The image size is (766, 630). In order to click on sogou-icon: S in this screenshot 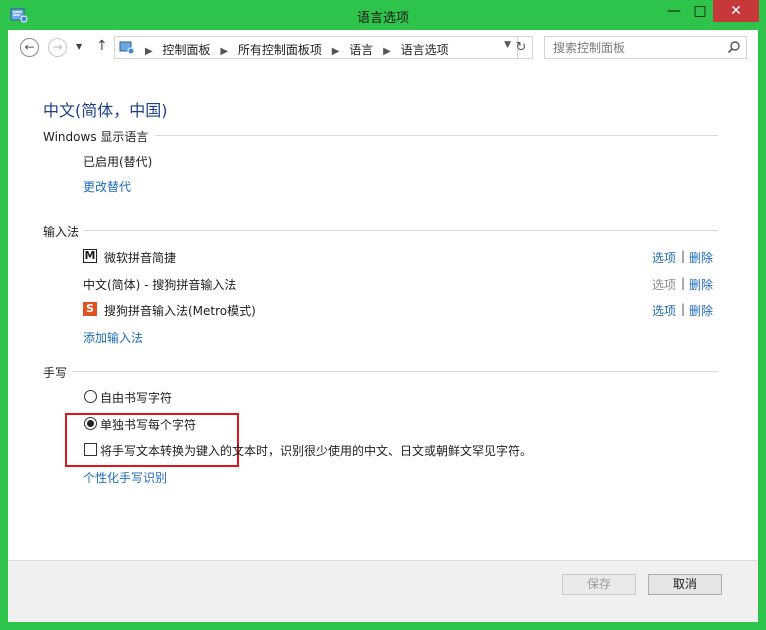, I will do `click(90, 309)`.